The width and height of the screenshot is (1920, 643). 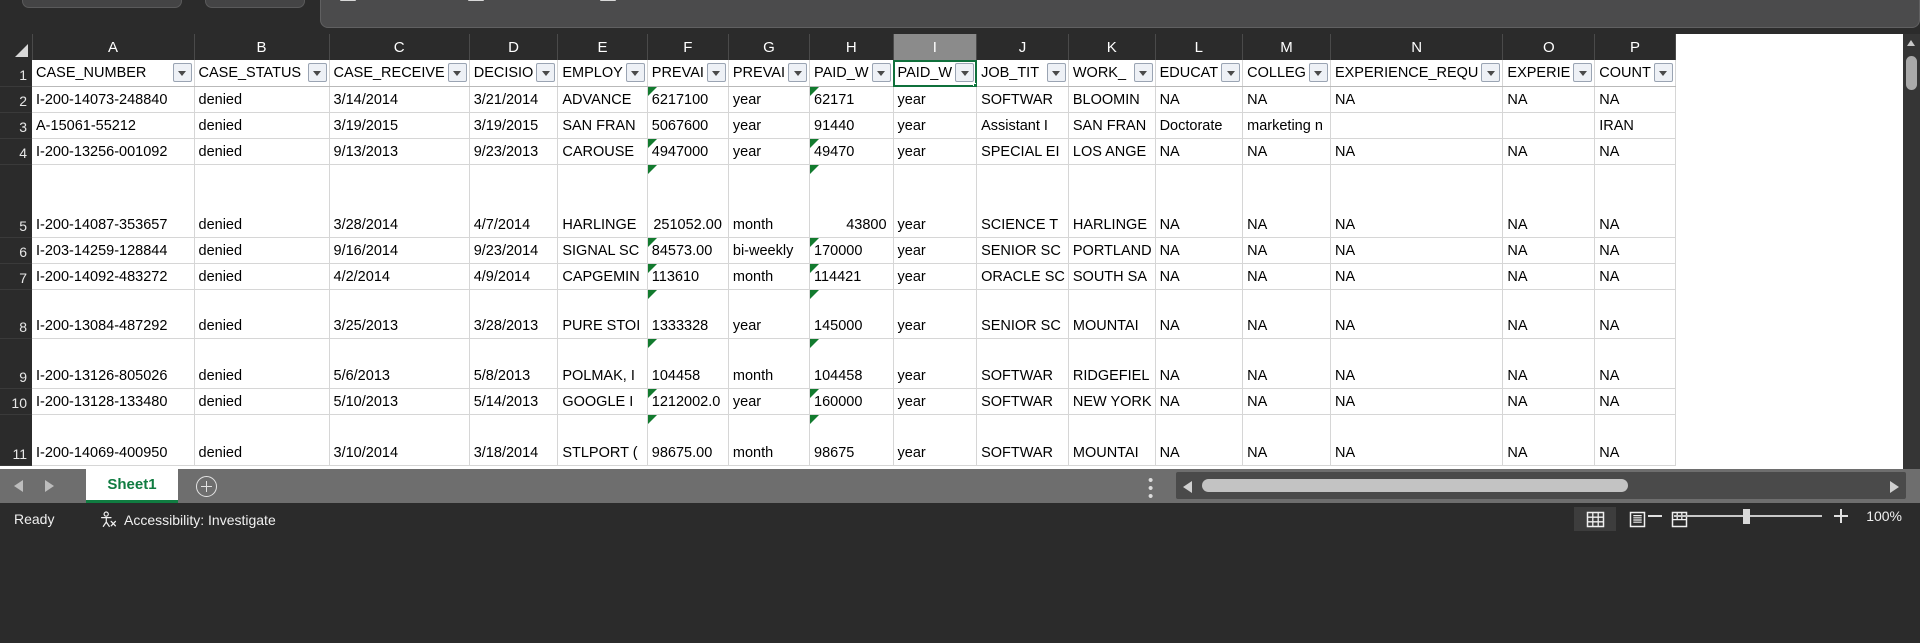 I want to click on column-filter-header-h: PAID_W, so click(x=851, y=73).